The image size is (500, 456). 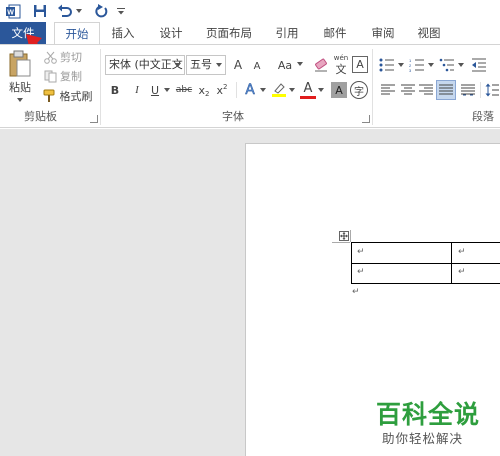 What do you see at coordinates (287, 33) in the screenshot?
I see `tab-references: 引用` at bounding box center [287, 33].